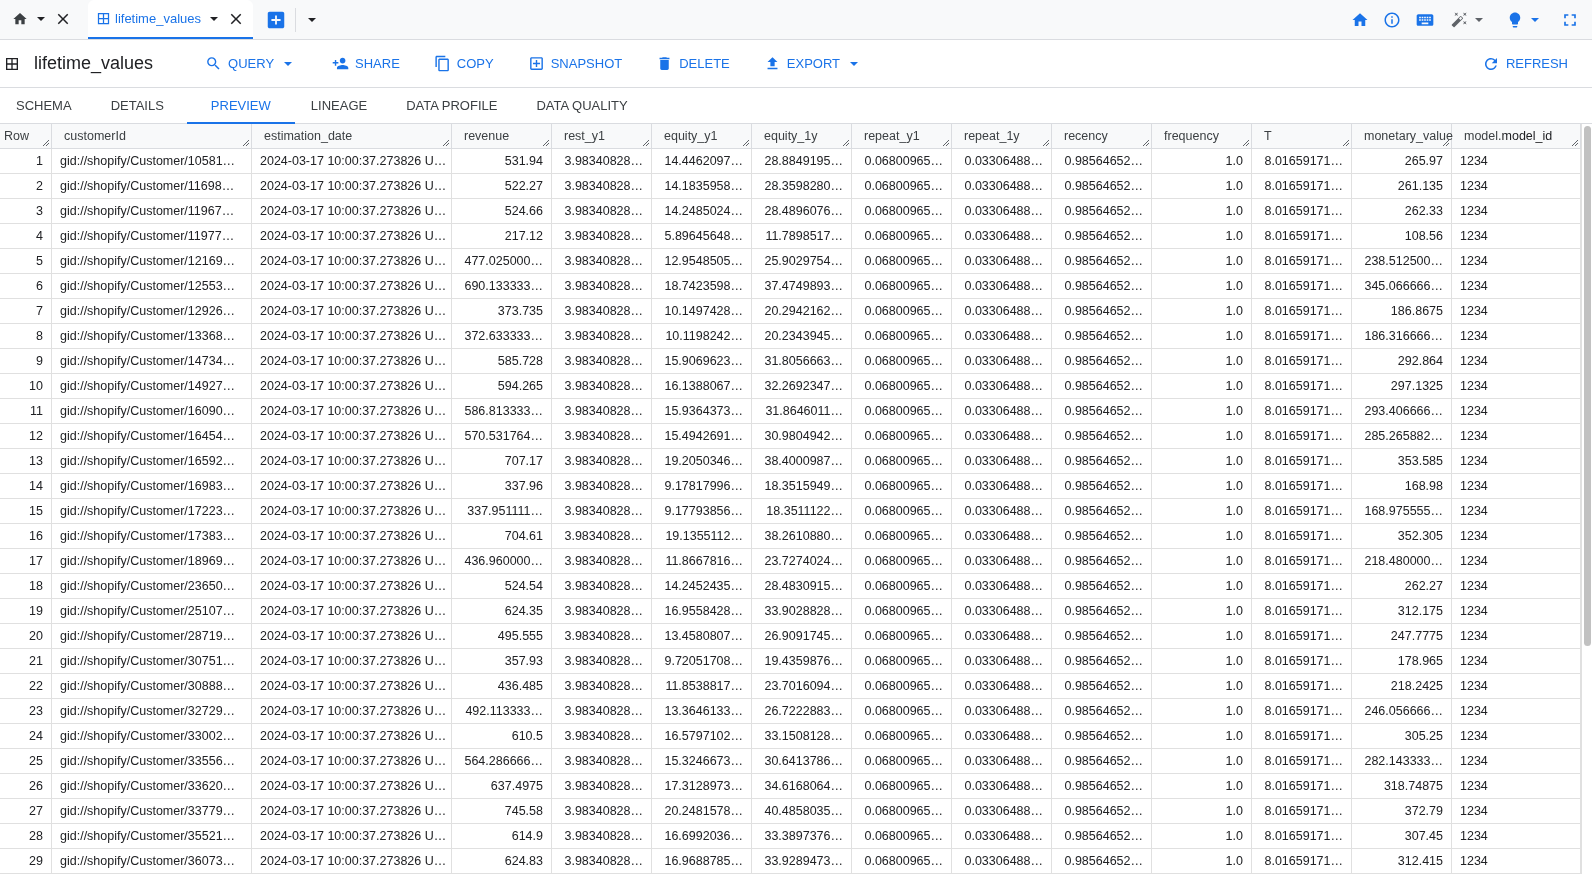  What do you see at coordinates (802, 136) in the screenshot?
I see `column-header: equity_1y` at bounding box center [802, 136].